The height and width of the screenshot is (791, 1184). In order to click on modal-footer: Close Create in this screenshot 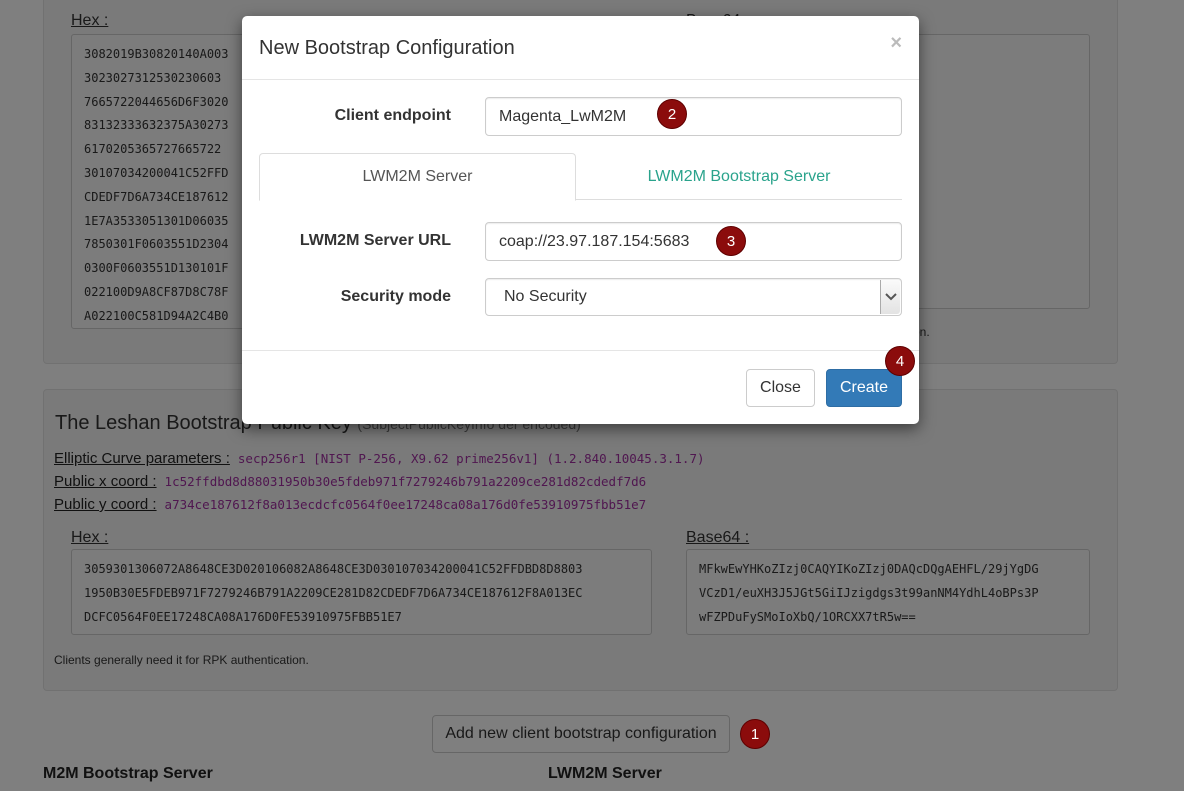, I will do `click(580, 387)`.